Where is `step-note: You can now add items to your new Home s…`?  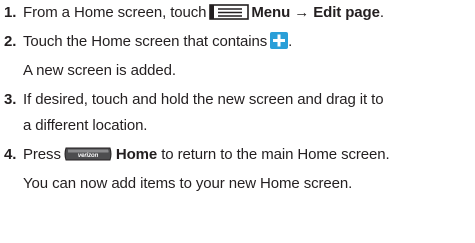 step-note: You can now add items to your new Home s… is located at coordinates (188, 183).